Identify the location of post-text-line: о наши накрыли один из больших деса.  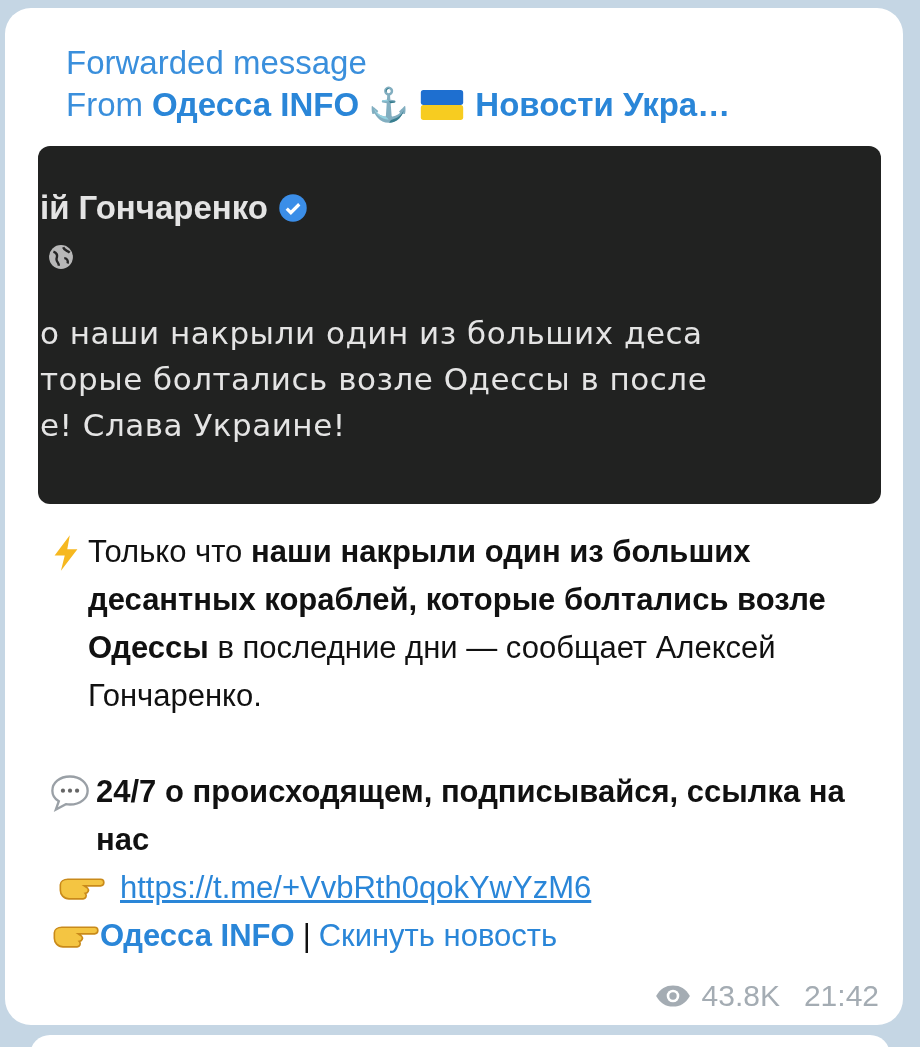
(371, 333).